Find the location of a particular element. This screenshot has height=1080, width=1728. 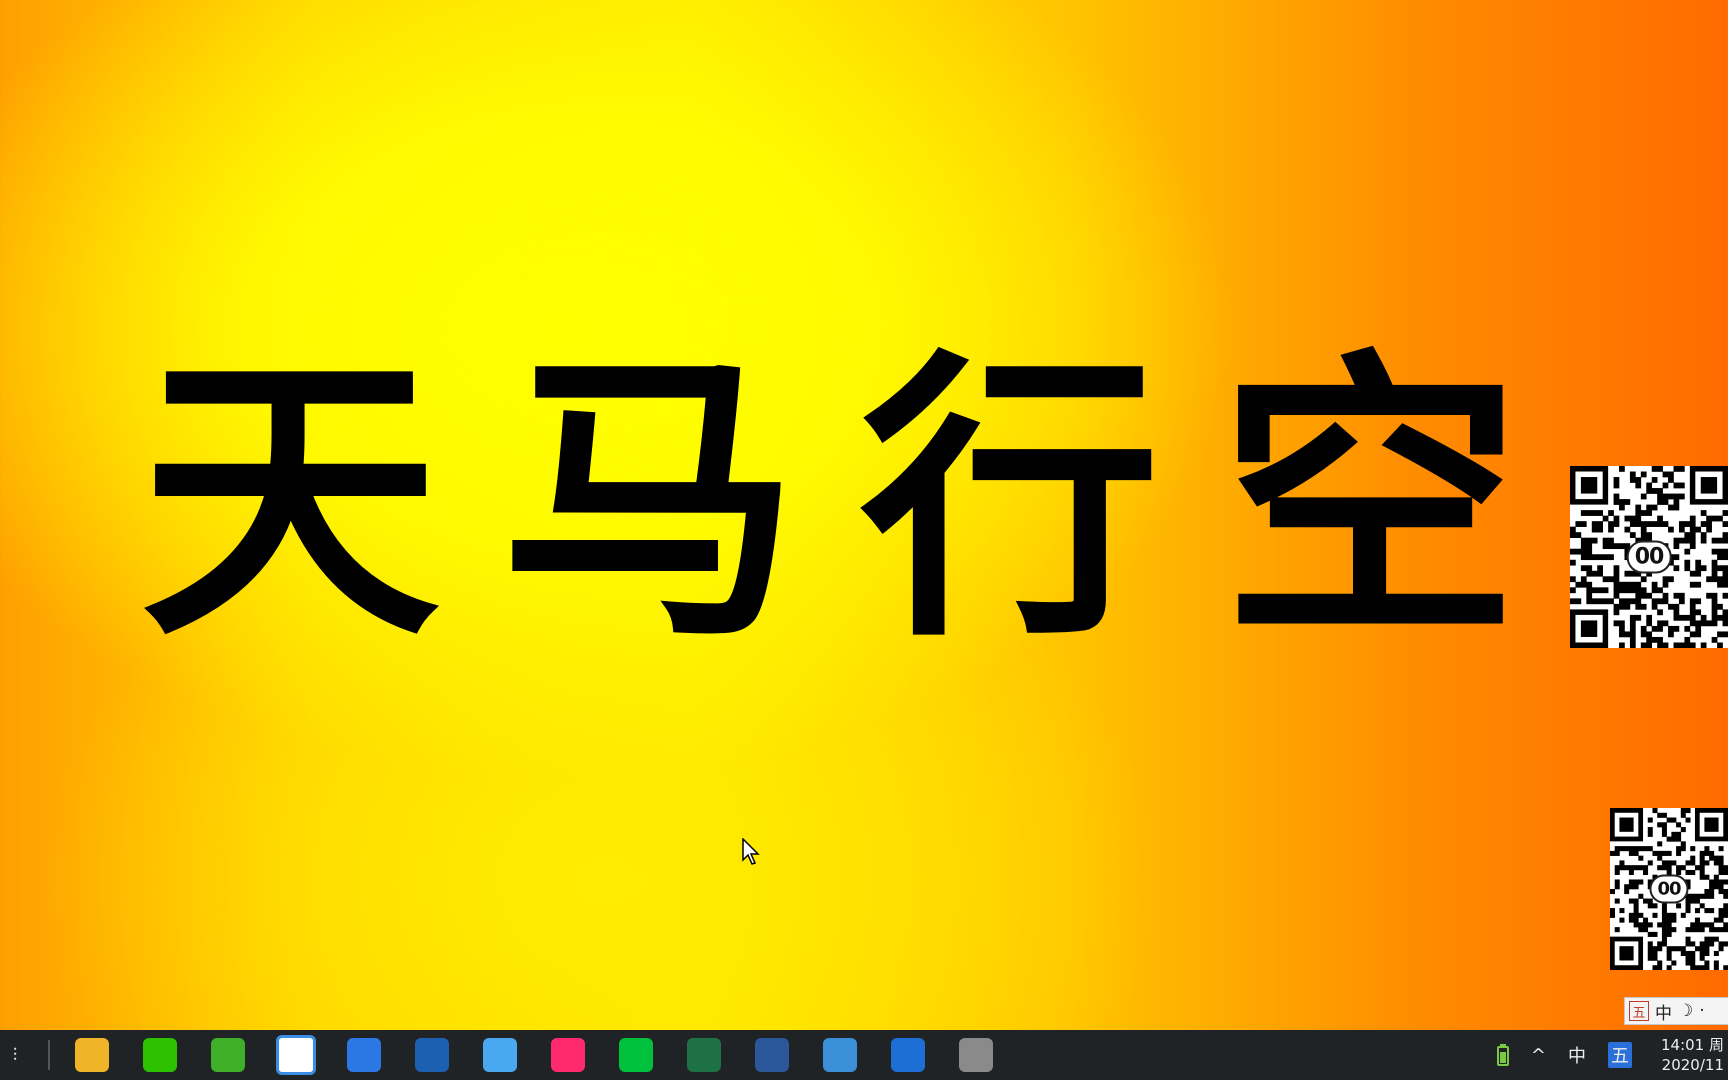

taskbar-app-contacts is located at coordinates (364, 1055).